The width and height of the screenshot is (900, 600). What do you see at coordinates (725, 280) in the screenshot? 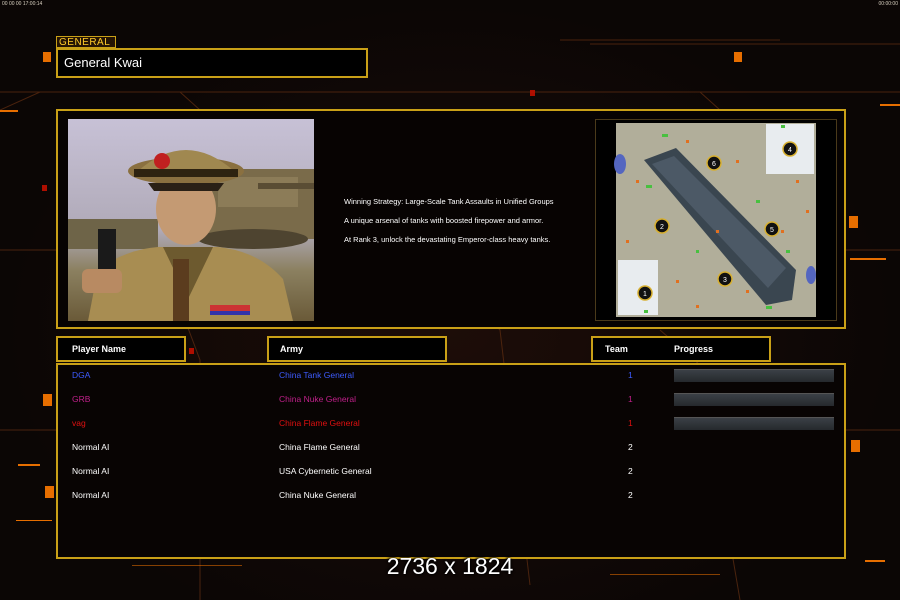
I see `map-start-label: 3` at bounding box center [725, 280].